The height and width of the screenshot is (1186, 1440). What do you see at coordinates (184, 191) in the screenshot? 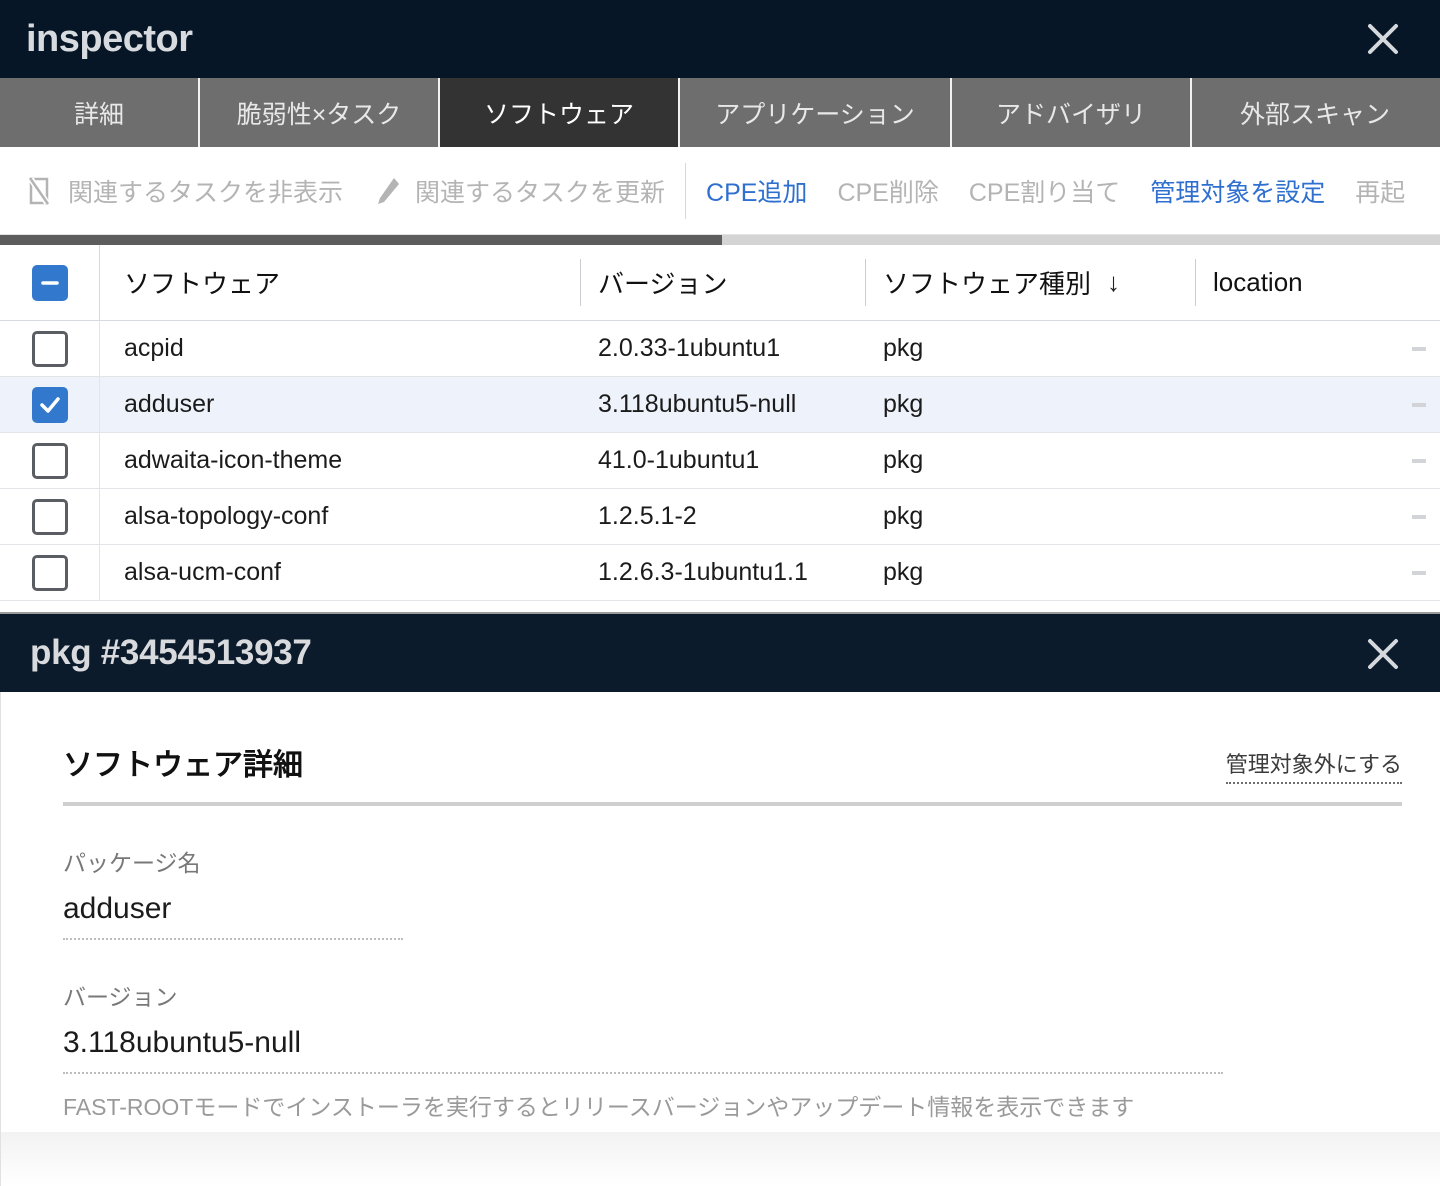
I see `hide-related-tasks-button: 関連するタスクを非表示` at bounding box center [184, 191].